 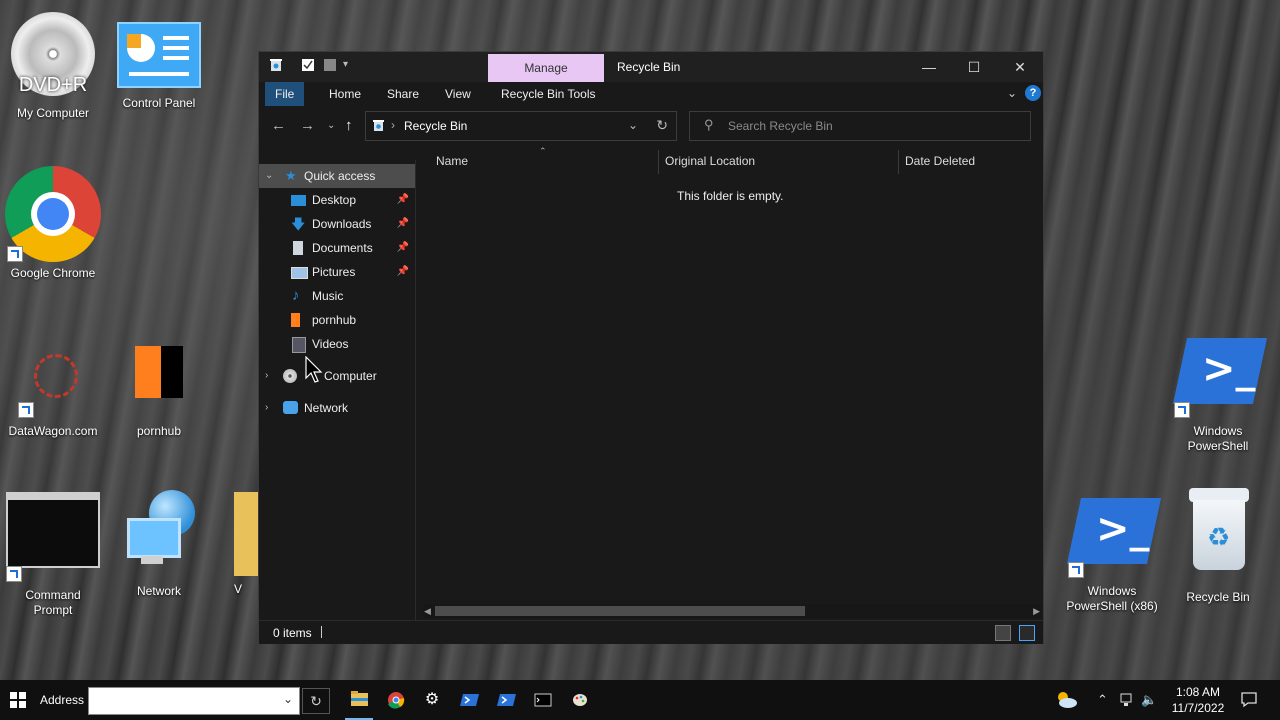 I want to click on taskbar-settings: ⚙, so click(x=432, y=700).